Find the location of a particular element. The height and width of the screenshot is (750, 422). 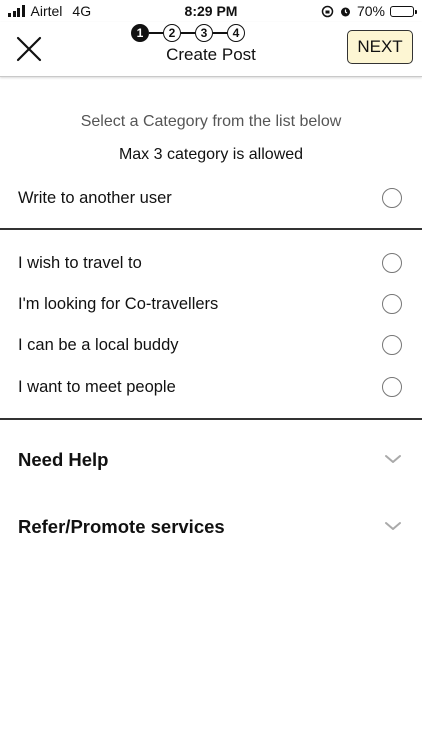

option-meet-people: I want to meet people is located at coordinates (211, 387).